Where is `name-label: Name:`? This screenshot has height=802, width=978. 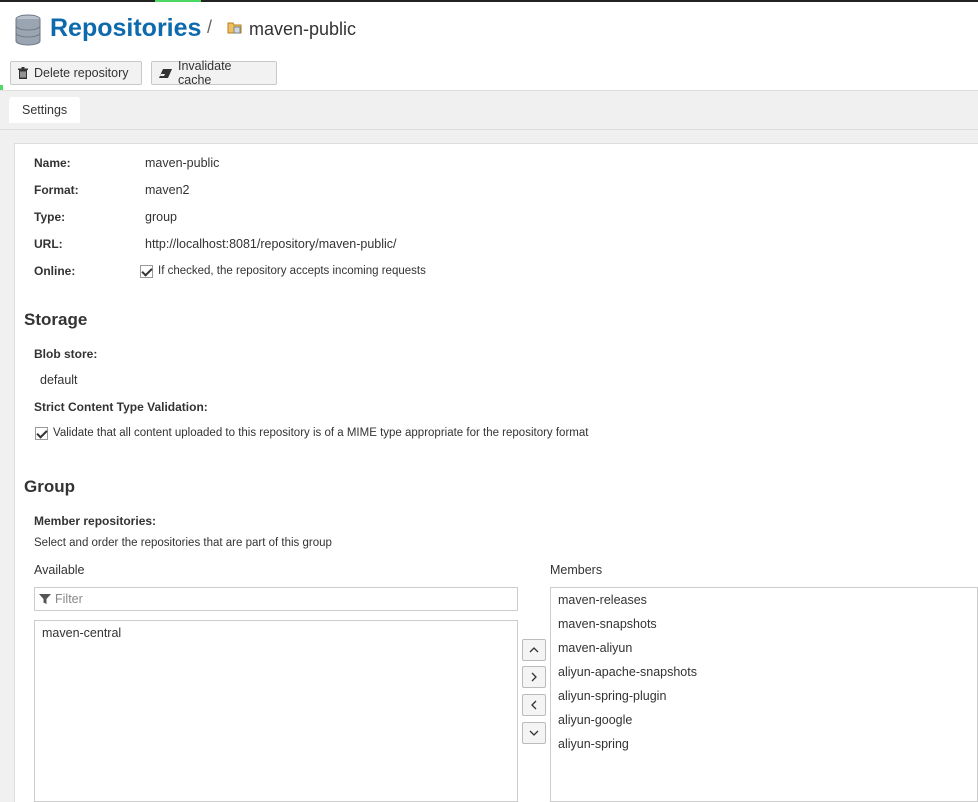 name-label: Name: is located at coordinates (52, 163).